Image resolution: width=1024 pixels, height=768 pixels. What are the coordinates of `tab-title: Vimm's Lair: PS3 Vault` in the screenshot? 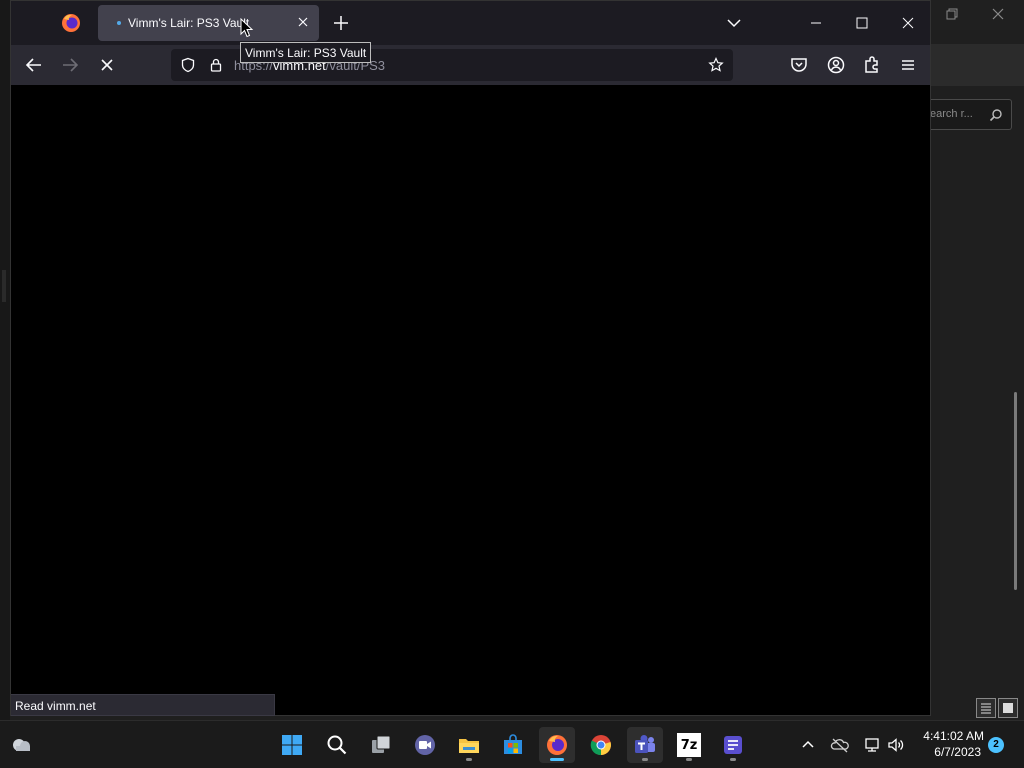 It's located at (189, 23).